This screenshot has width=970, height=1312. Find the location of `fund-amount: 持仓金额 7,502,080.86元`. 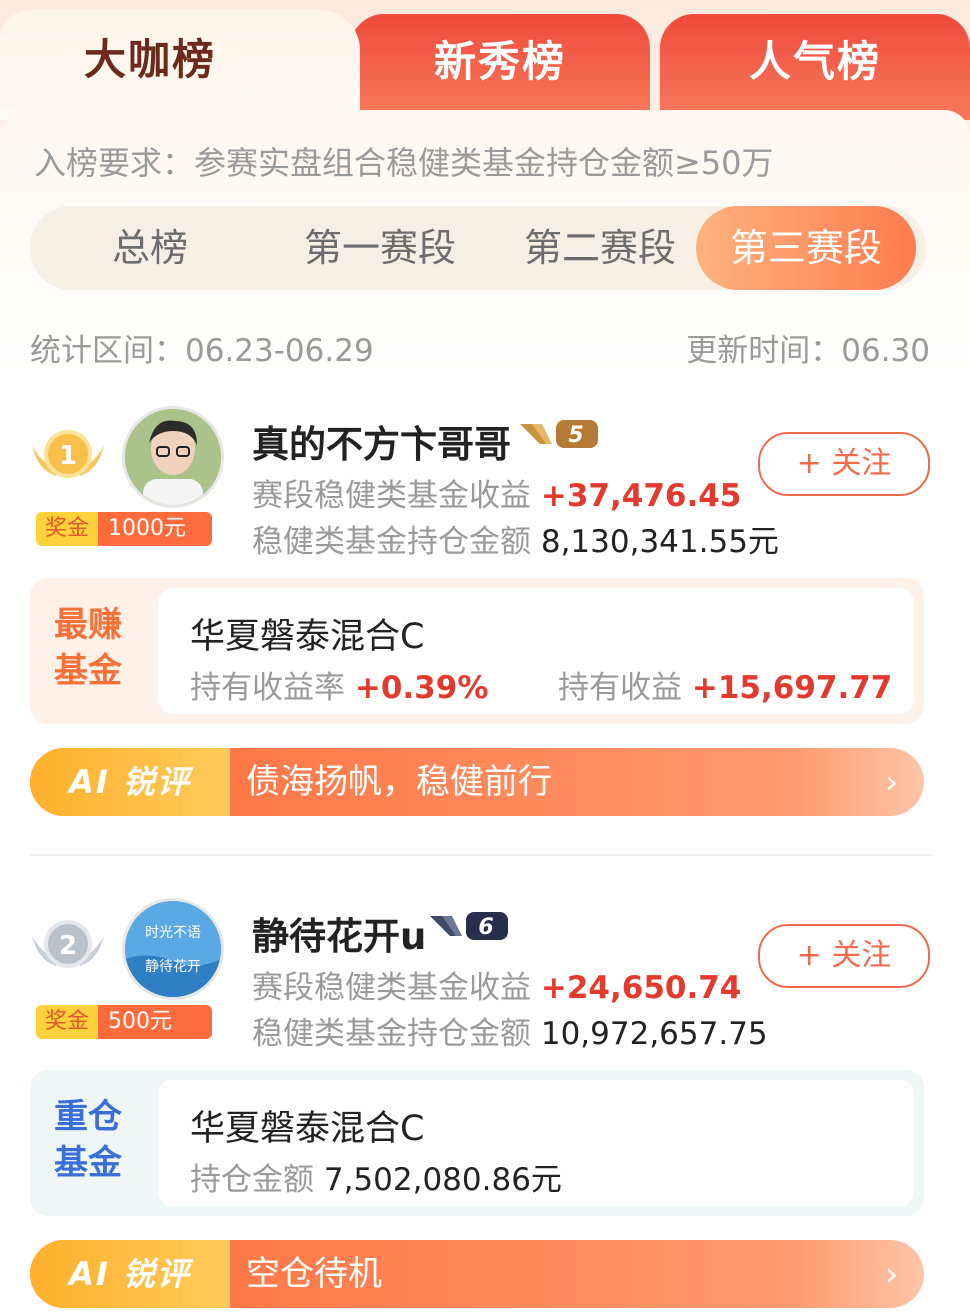

fund-amount: 持仓金额 7,502,080.86元 is located at coordinates (376, 1176).